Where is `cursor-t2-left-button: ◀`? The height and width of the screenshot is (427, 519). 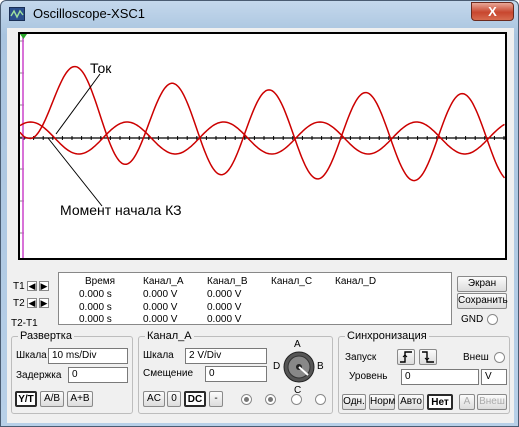 cursor-t2-left-button: ◀ is located at coordinates (32, 303).